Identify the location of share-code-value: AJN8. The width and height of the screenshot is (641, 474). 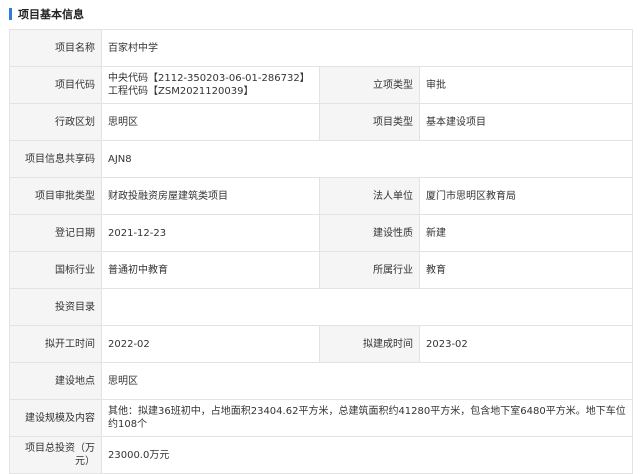
(367, 159).